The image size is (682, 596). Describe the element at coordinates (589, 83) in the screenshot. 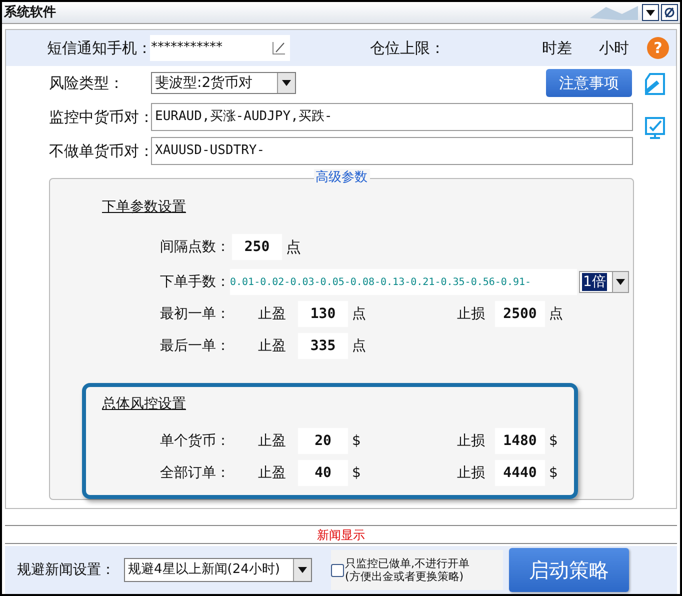

I see `notice-button: 注意事项` at that location.